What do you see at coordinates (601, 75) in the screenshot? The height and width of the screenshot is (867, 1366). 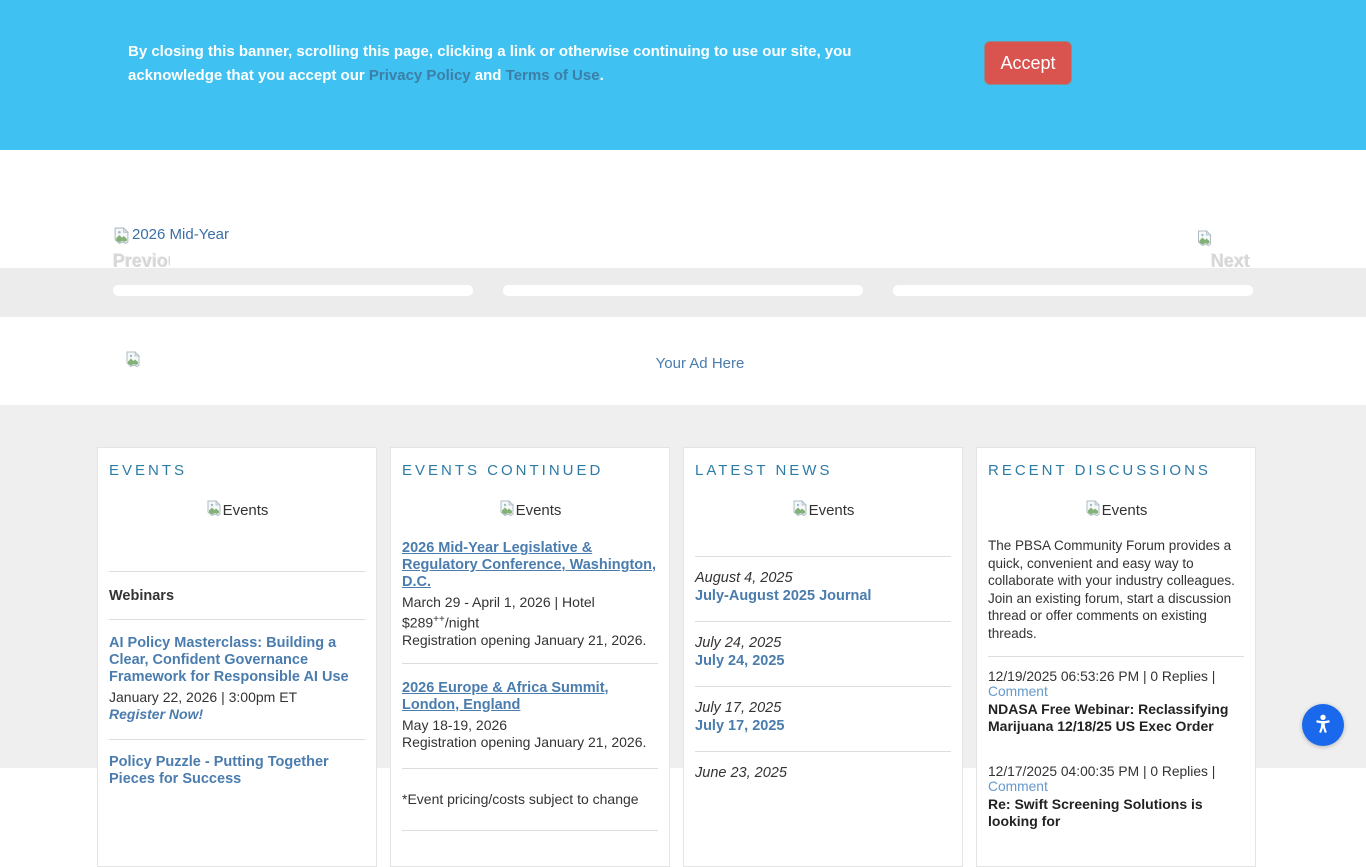 I see `cookie-text-period: .` at bounding box center [601, 75].